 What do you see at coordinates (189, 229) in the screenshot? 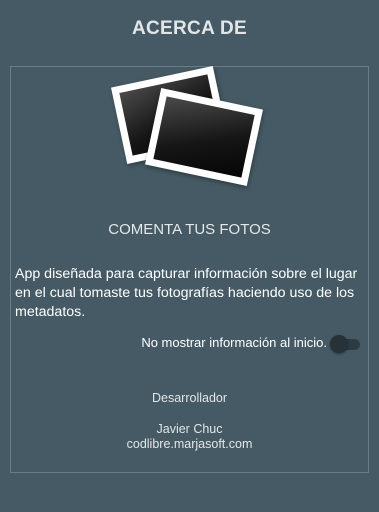
I see `app-name: COMENTA TUS FOTOS` at bounding box center [189, 229].